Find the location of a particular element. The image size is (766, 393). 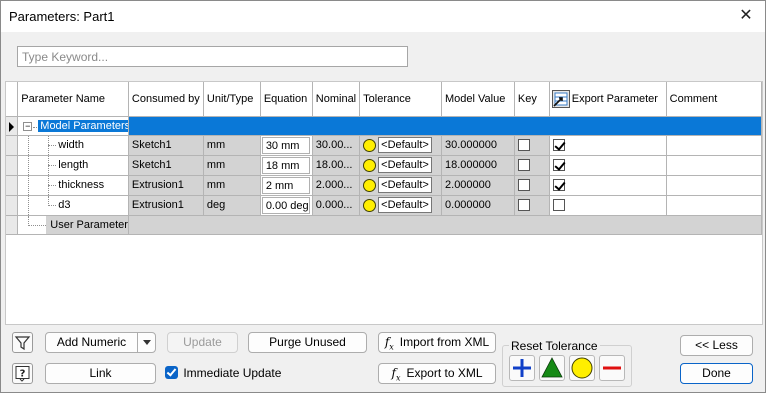

reset-tolerance-median-button is located at coordinates (552, 368).